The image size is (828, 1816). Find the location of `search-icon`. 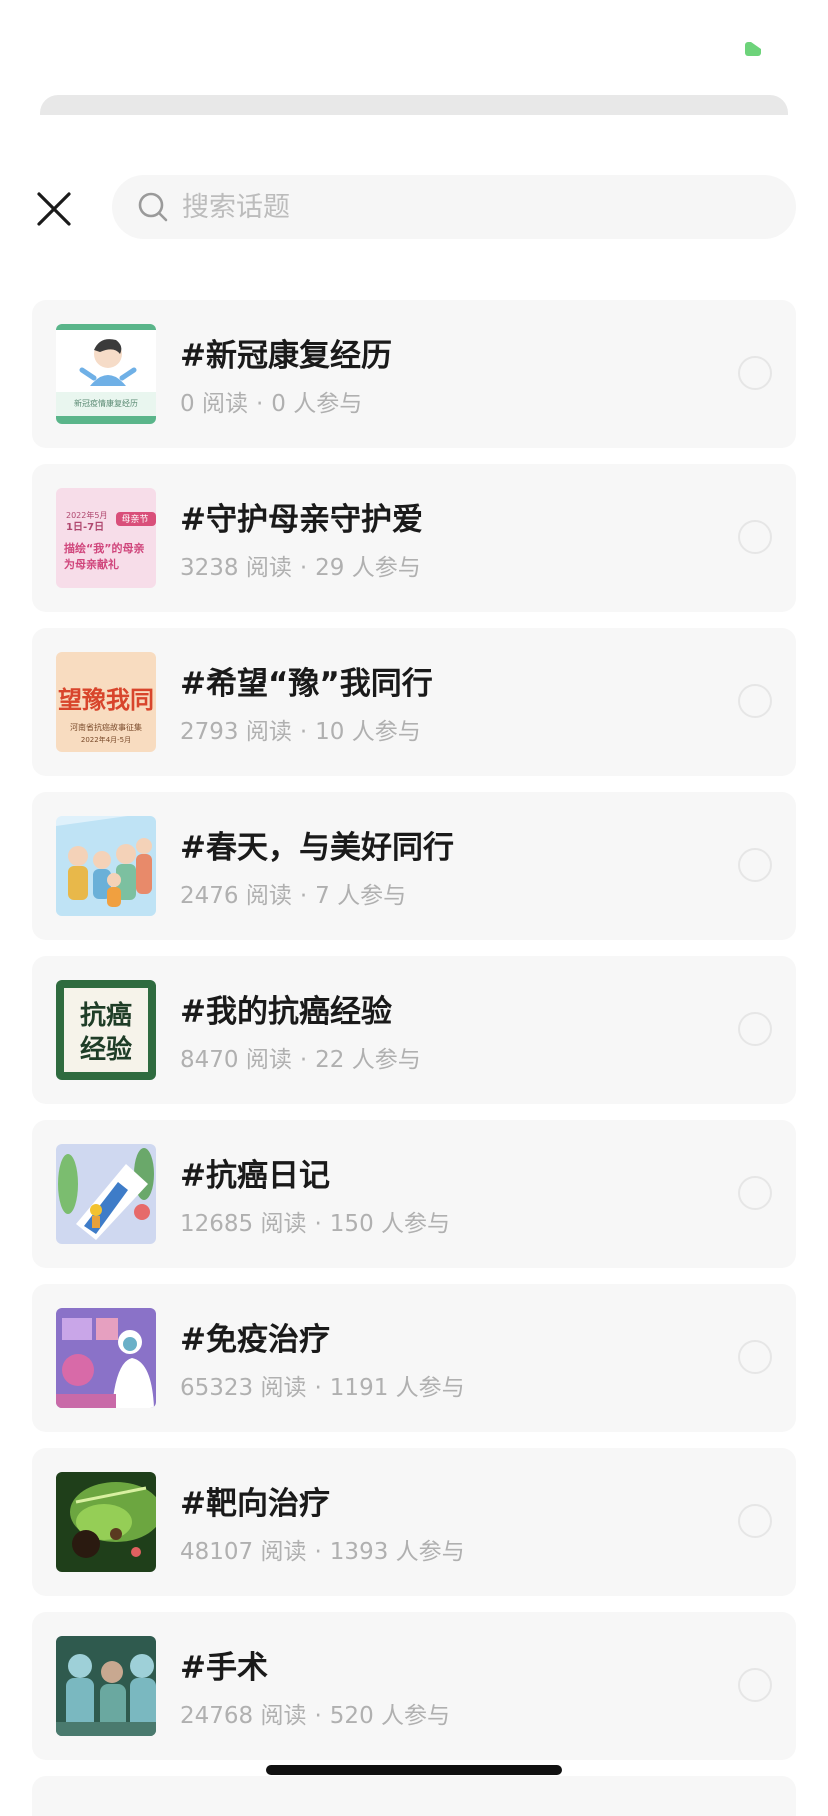

search-icon is located at coordinates (153, 207).